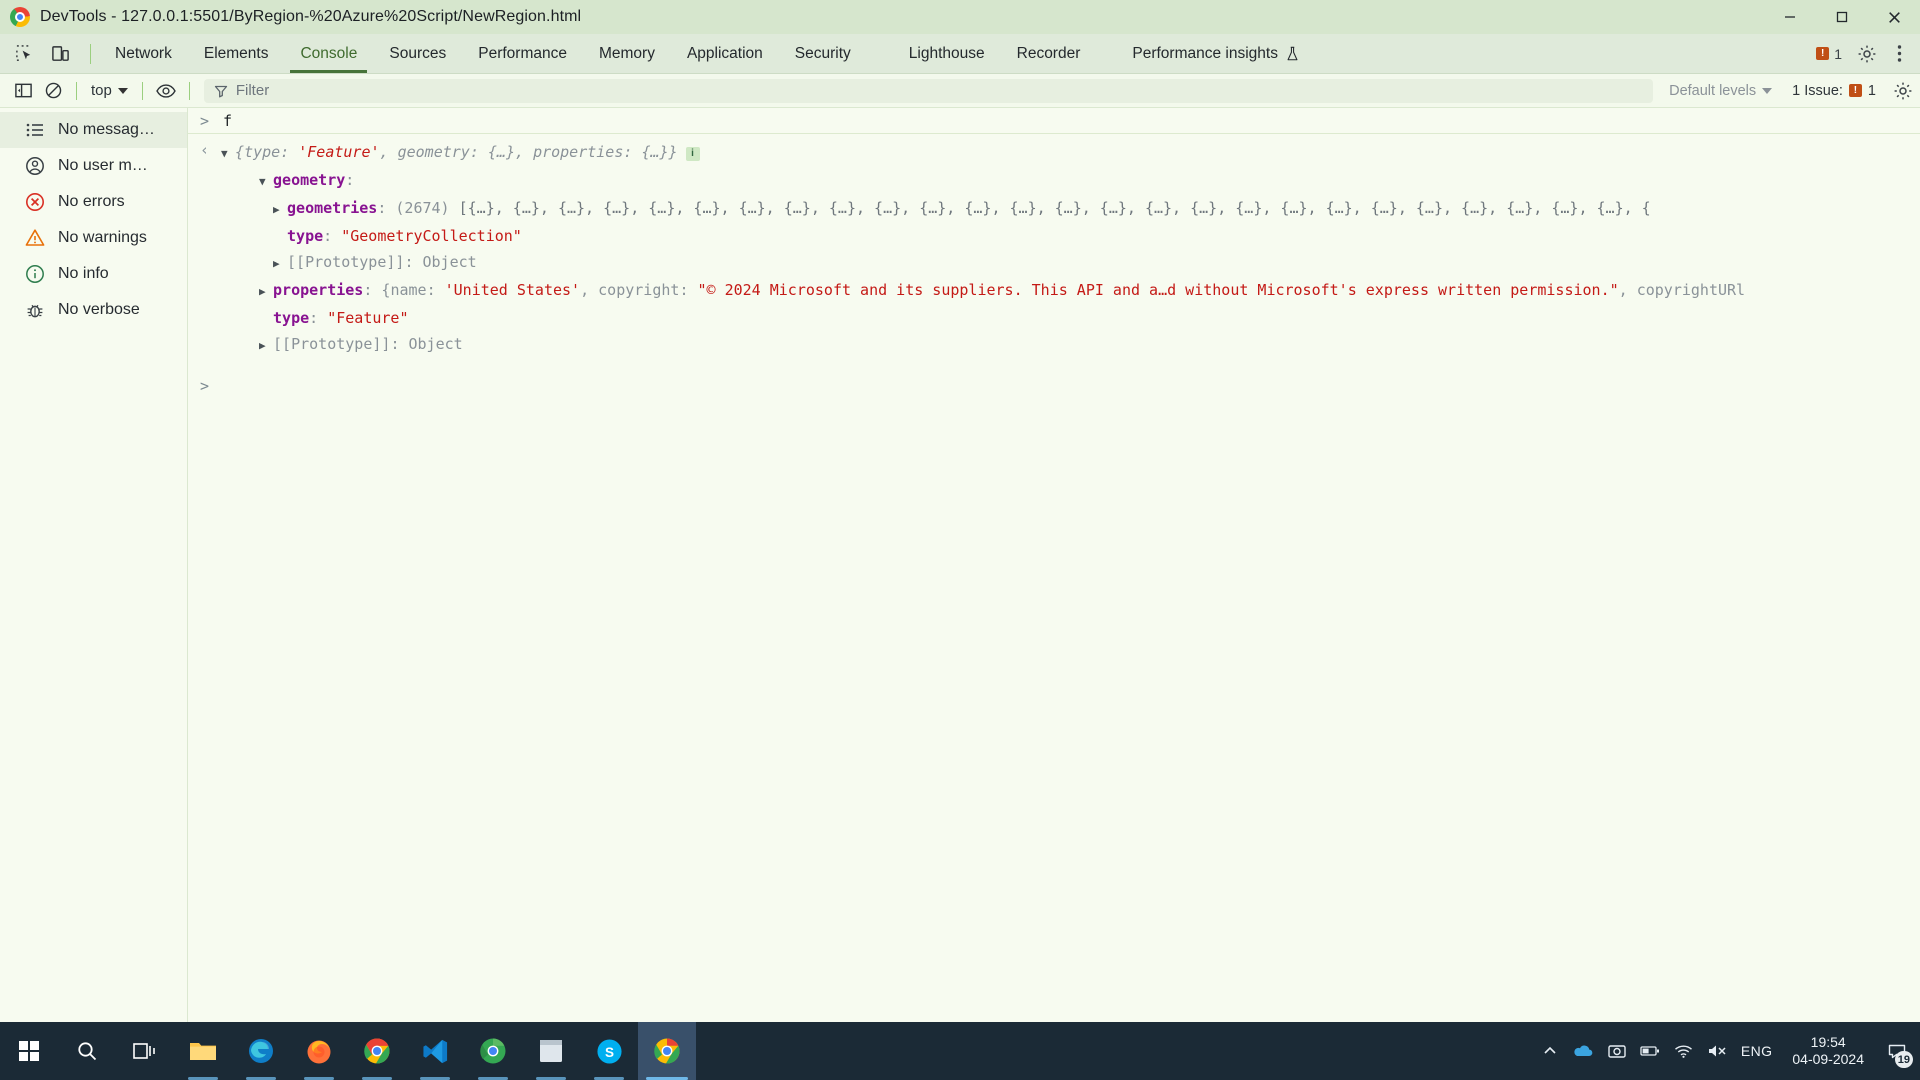 The width and height of the screenshot is (1920, 1080). Describe the element at coordinates (93, 310) in the screenshot. I see `sidebar-item-verbose: No verbose` at that location.